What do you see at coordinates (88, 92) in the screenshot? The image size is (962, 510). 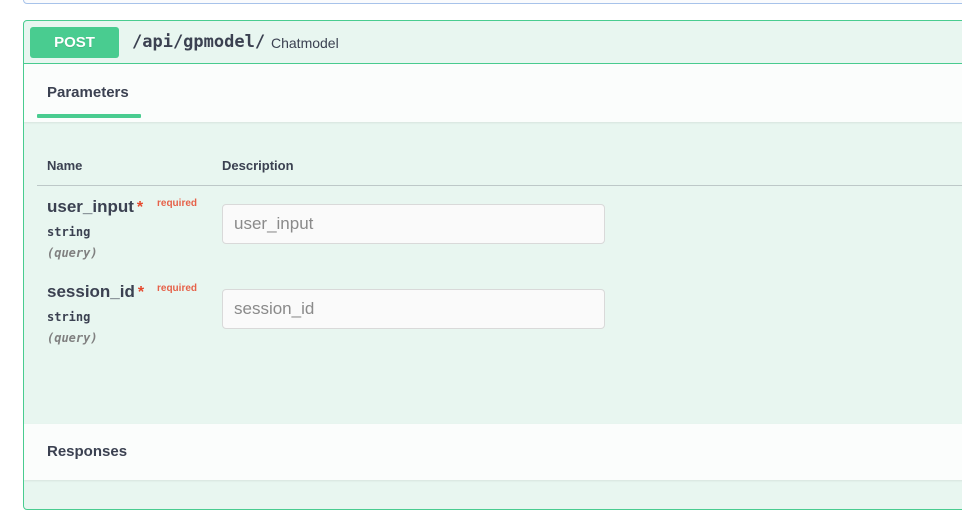 I see `tab-parameters: Parameters` at bounding box center [88, 92].